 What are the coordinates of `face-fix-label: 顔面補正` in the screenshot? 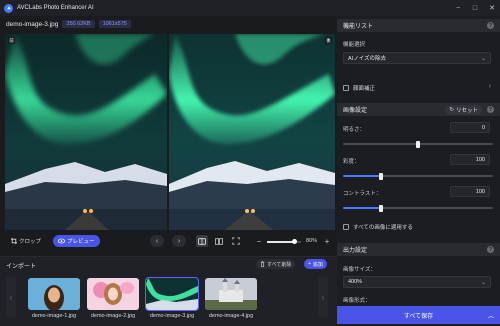 It's located at (364, 89).